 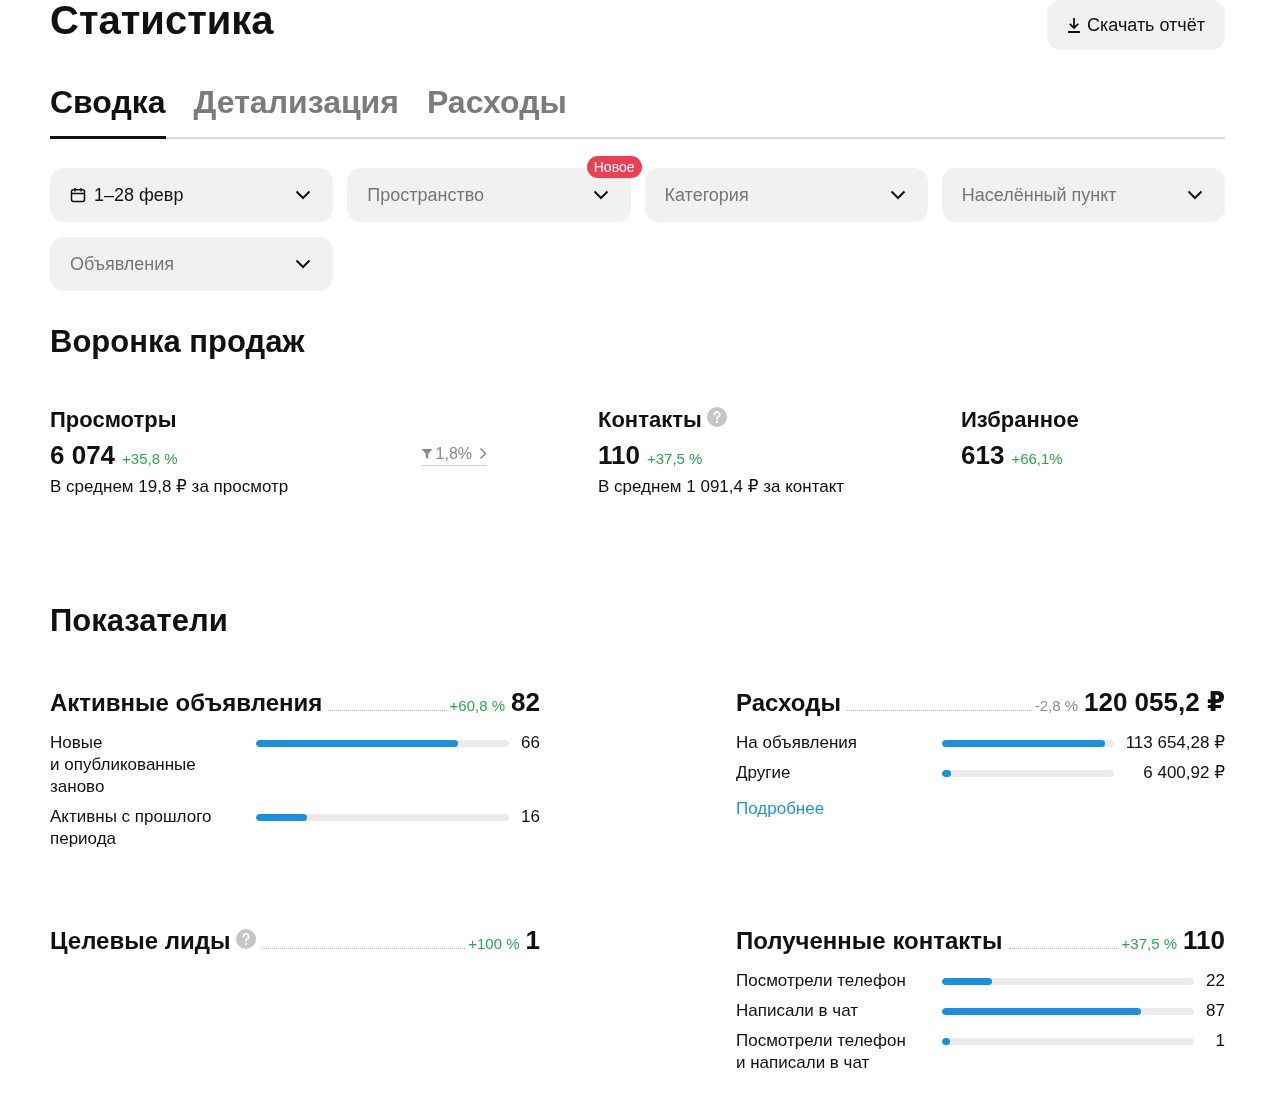 I want to click on row-label: Активны с прошлого периода, so click(x=131, y=828).